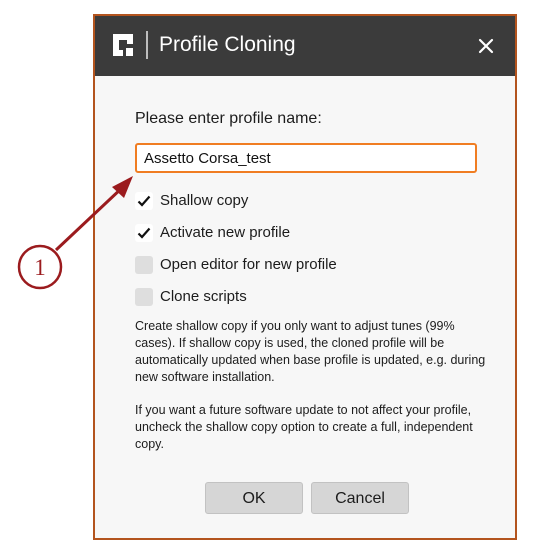 Image resolution: width=533 pixels, height=556 pixels. What do you see at coordinates (227, 44) in the screenshot?
I see `dialog-title: Profile Cloning` at bounding box center [227, 44].